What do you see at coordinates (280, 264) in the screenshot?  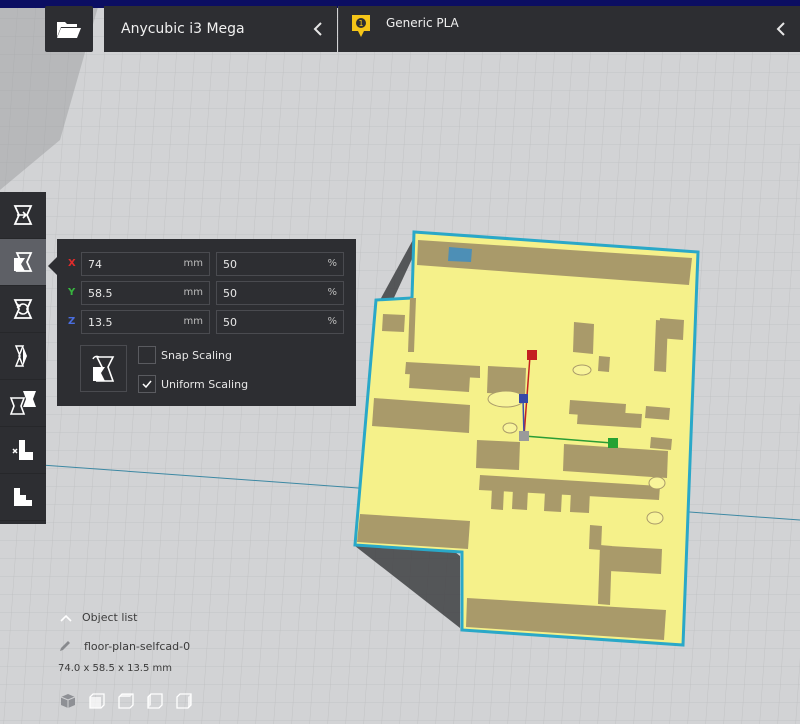 I see `x-percent-input: 50 %` at bounding box center [280, 264].